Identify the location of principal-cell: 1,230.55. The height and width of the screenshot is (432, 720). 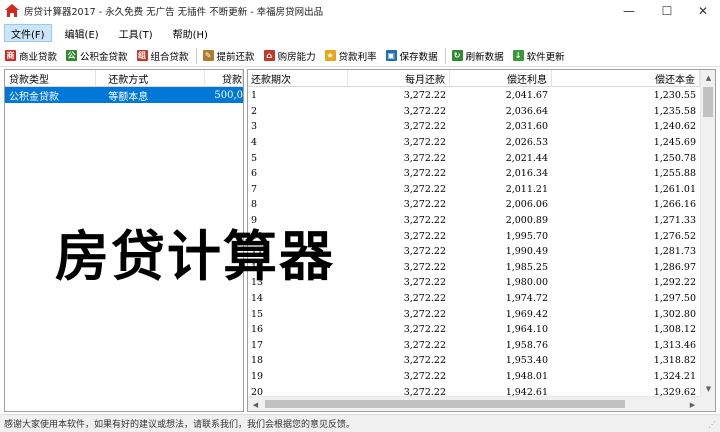
(674, 96).